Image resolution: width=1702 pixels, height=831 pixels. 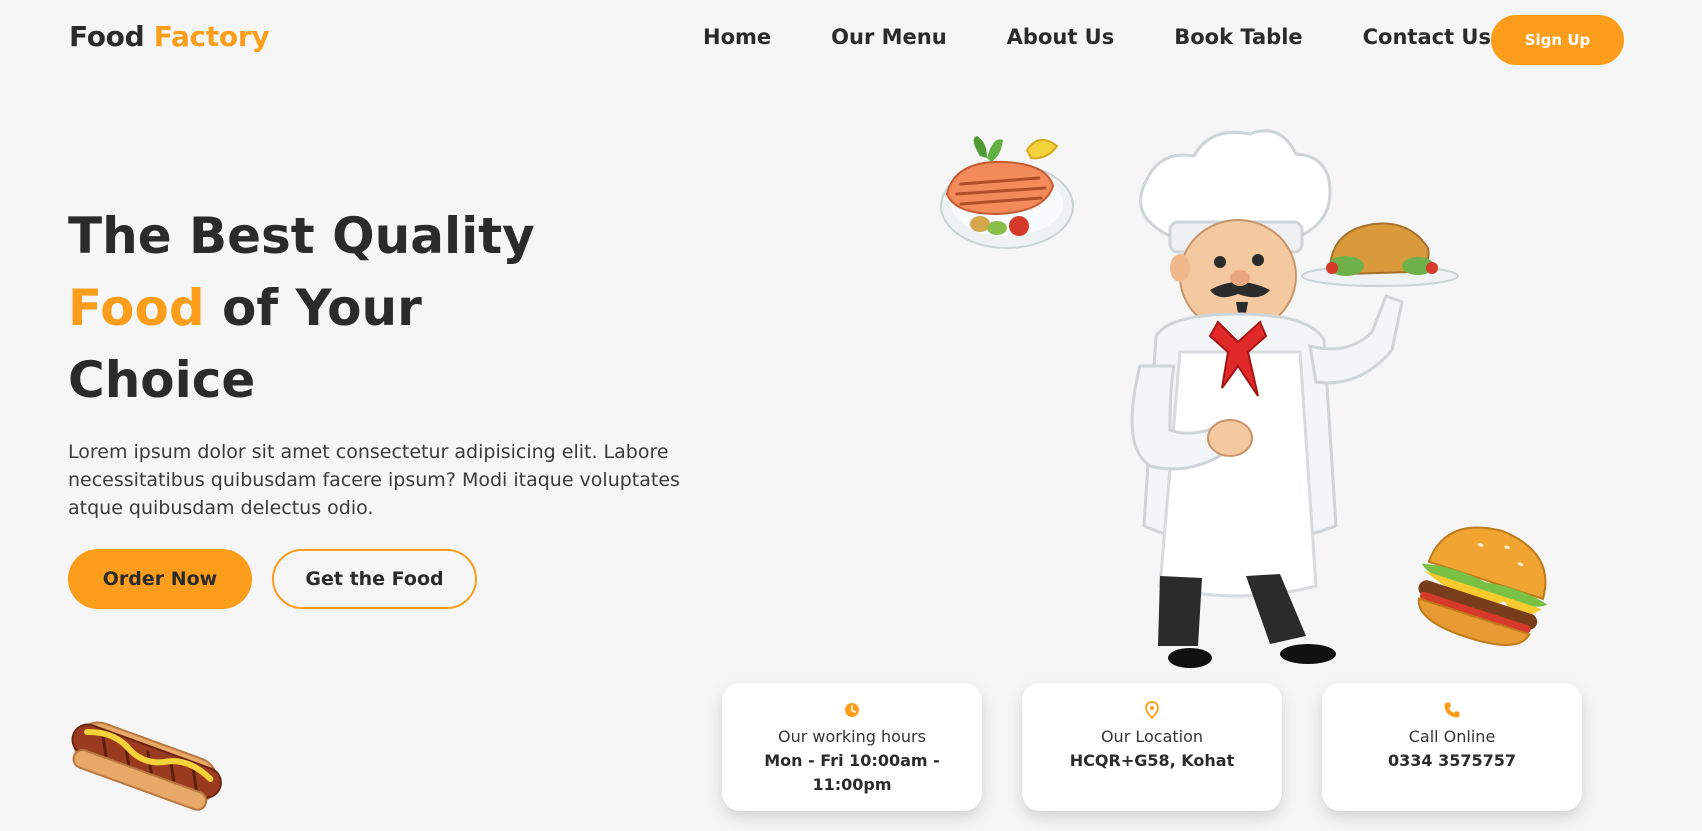 What do you see at coordinates (1007, 192) in the screenshot?
I see `fish-plate-illustration` at bounding box center [1007, 192].